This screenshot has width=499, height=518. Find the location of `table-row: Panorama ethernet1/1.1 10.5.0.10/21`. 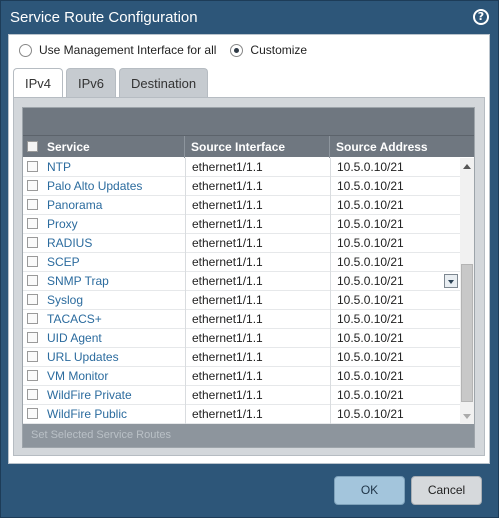

table-row: Panorama ethernet1/1.1 10.5.0.10/21 is located at coordinates (241, 205).